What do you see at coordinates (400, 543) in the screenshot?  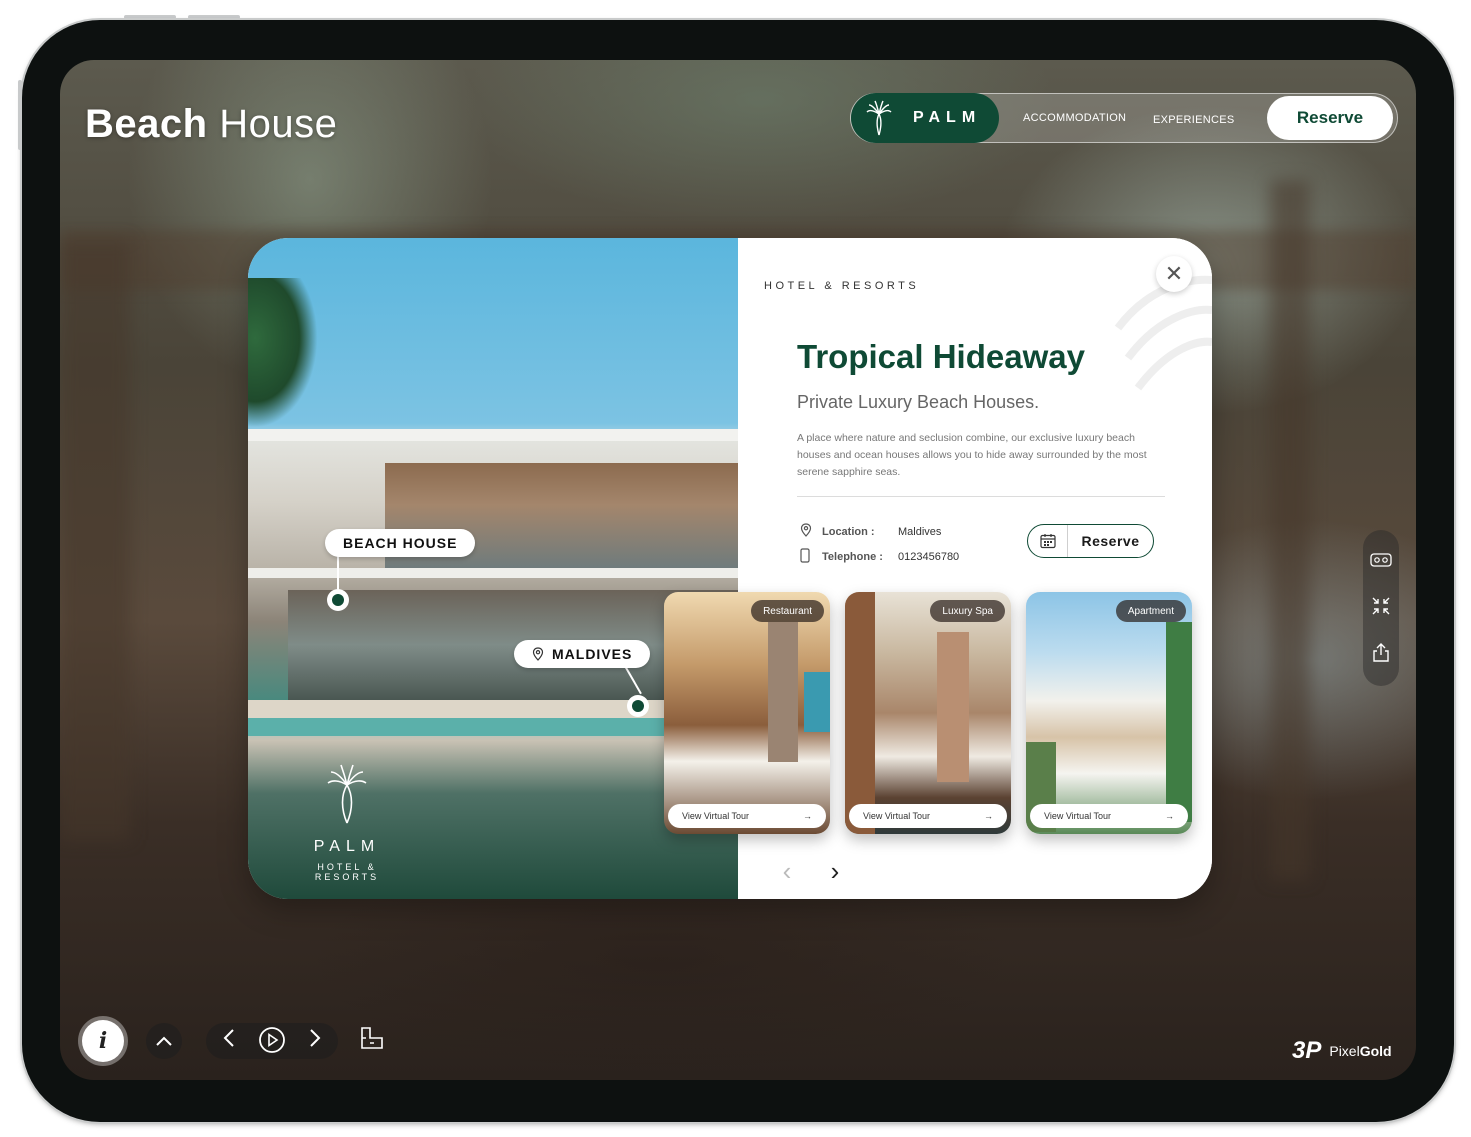 I see `pin-beach-house: BEACH HOUSE` at bounding box center [400, 543].